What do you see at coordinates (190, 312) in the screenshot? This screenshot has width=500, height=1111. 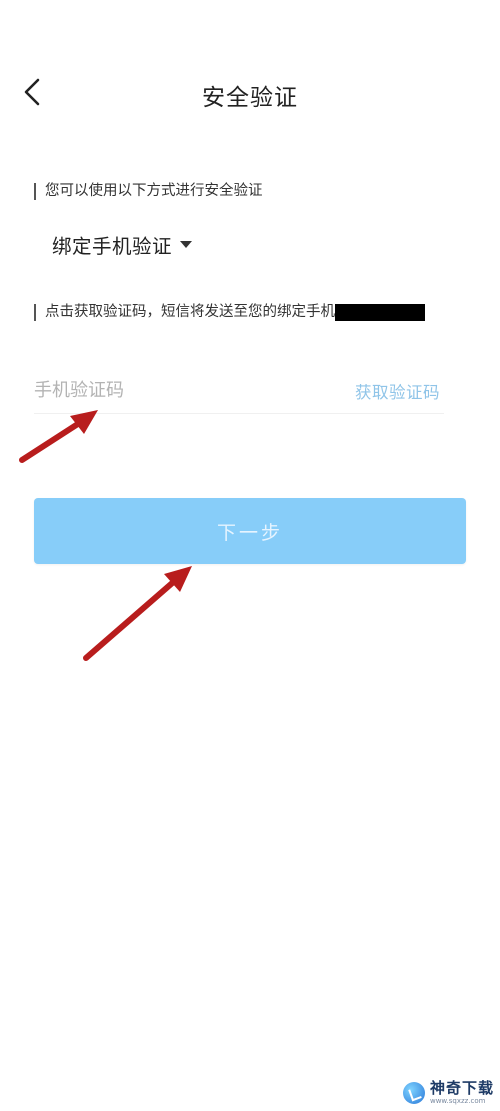 I see `sms-hint-text: 点击获取验证码，短信将发送至您的绑定手机` at bounding box center [190, 312].